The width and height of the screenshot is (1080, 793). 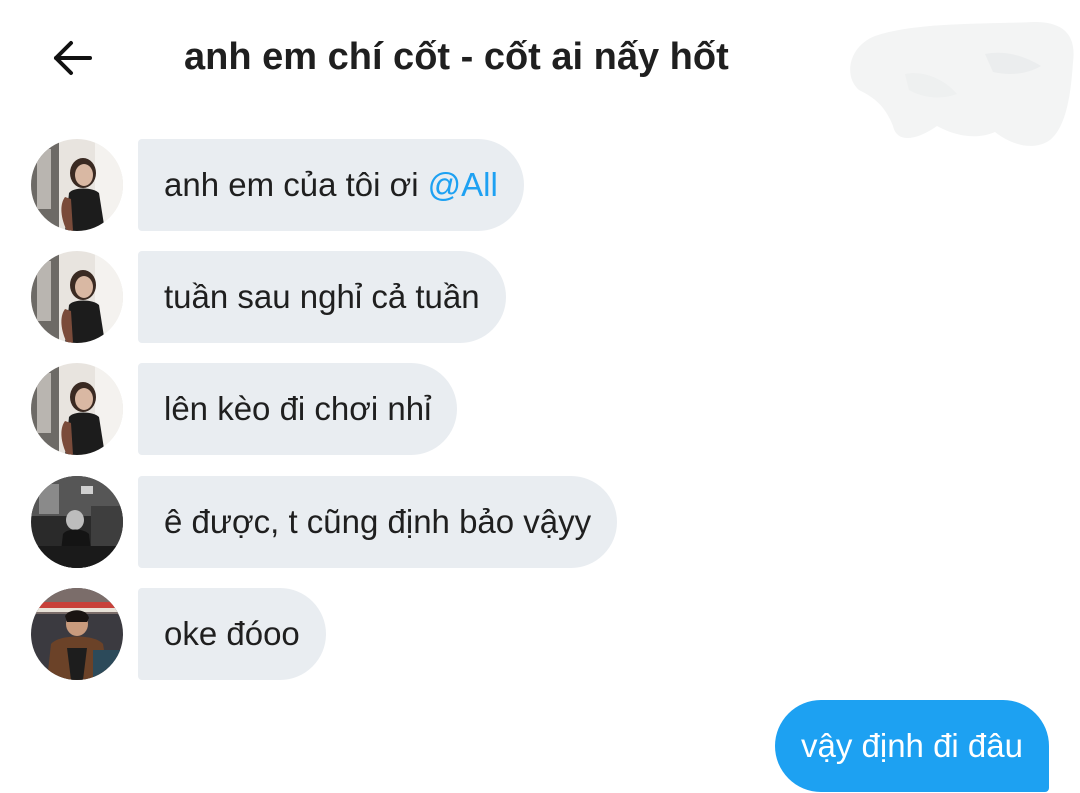 I want to click on message-text: anh em của tôi ơi, so click(x=291, y=184).